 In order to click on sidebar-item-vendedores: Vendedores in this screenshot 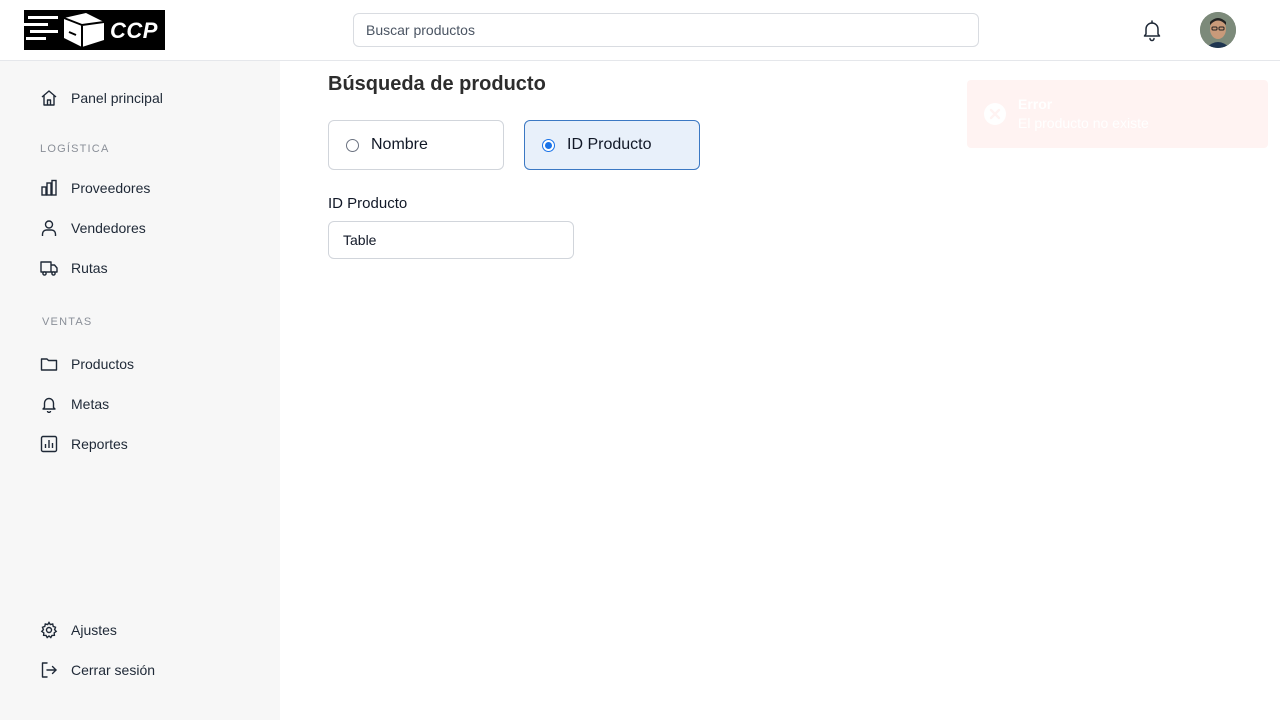, I will do `click(93, 228)`.